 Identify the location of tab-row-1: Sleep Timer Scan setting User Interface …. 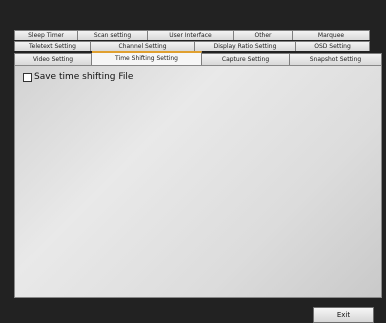
(192, 35).